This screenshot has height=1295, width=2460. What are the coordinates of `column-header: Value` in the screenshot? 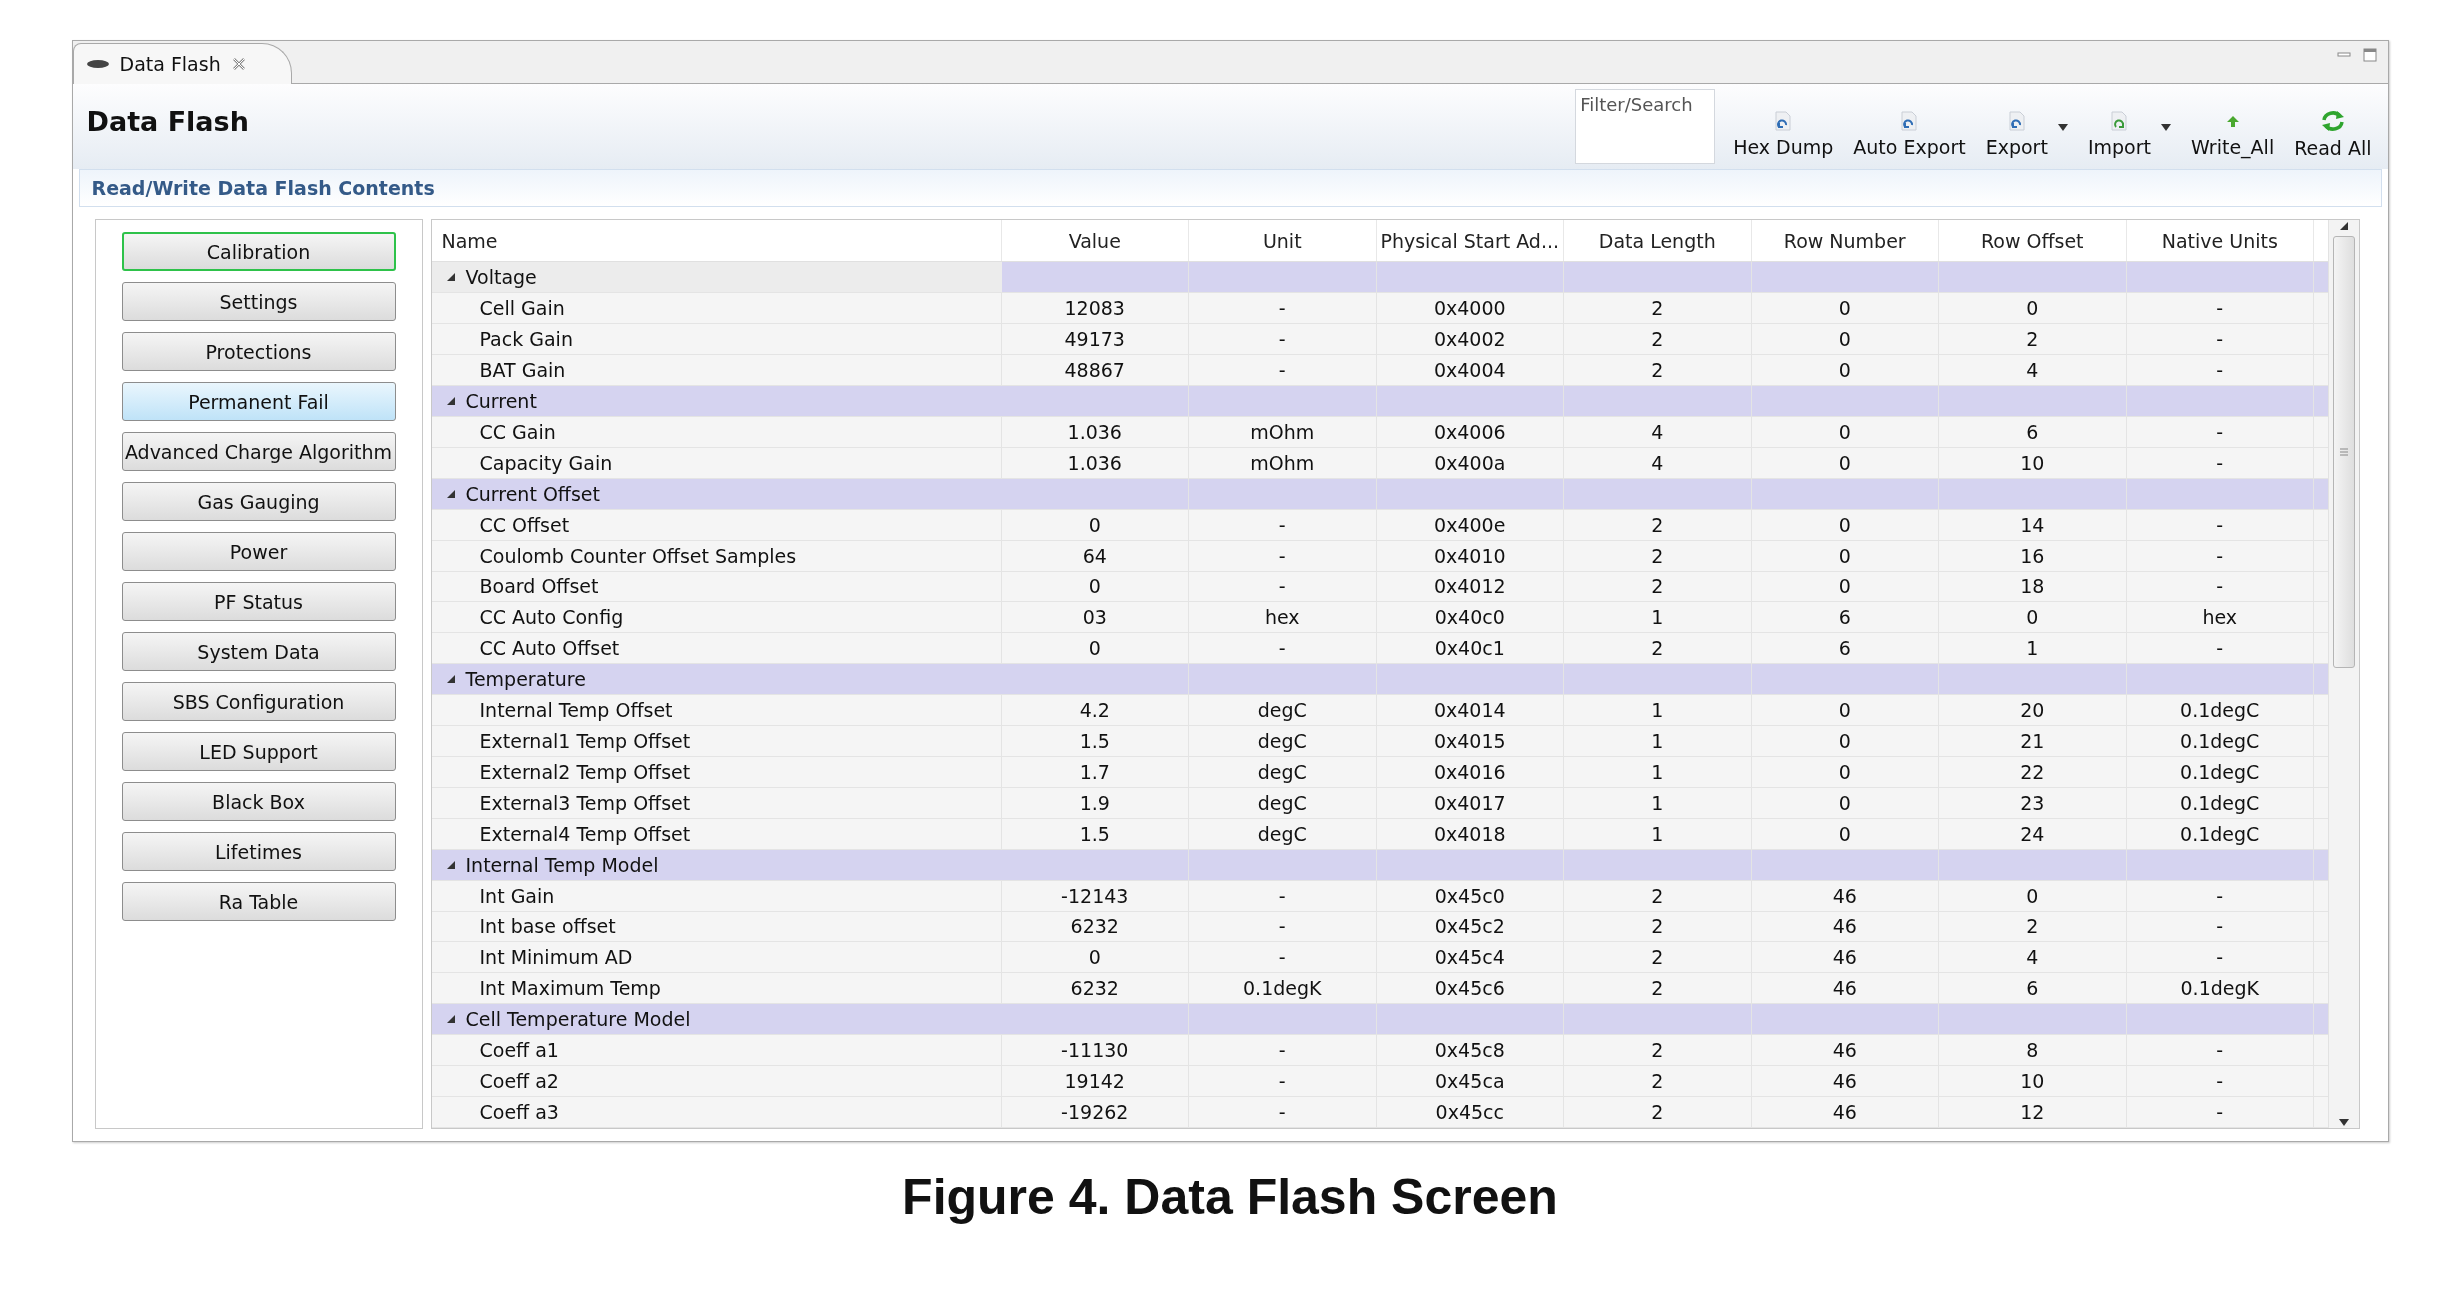 It's located at (1095, 241).